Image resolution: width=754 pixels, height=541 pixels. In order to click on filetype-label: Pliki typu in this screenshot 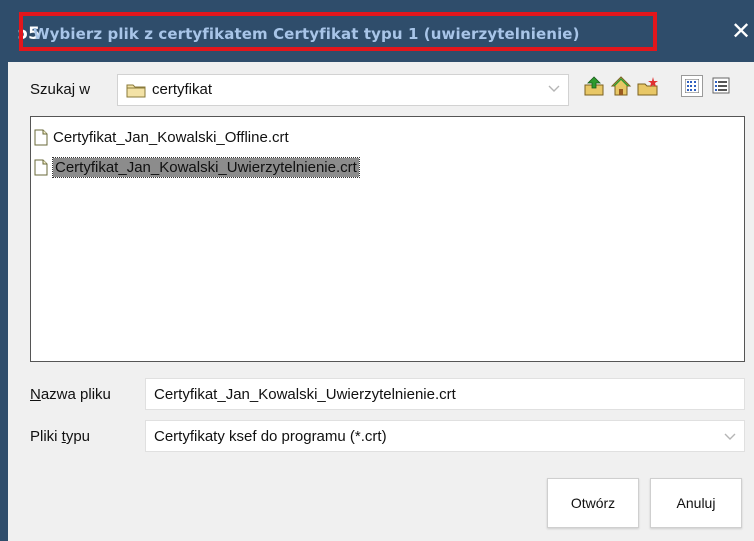, I will do `click(60, 436)`.